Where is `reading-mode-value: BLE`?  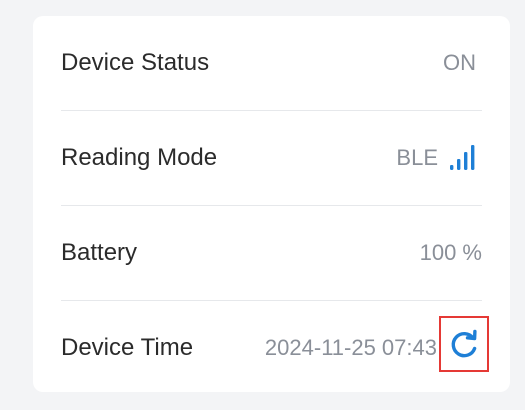 reading-mode-value: BLE is located at coordinates (417, 157).